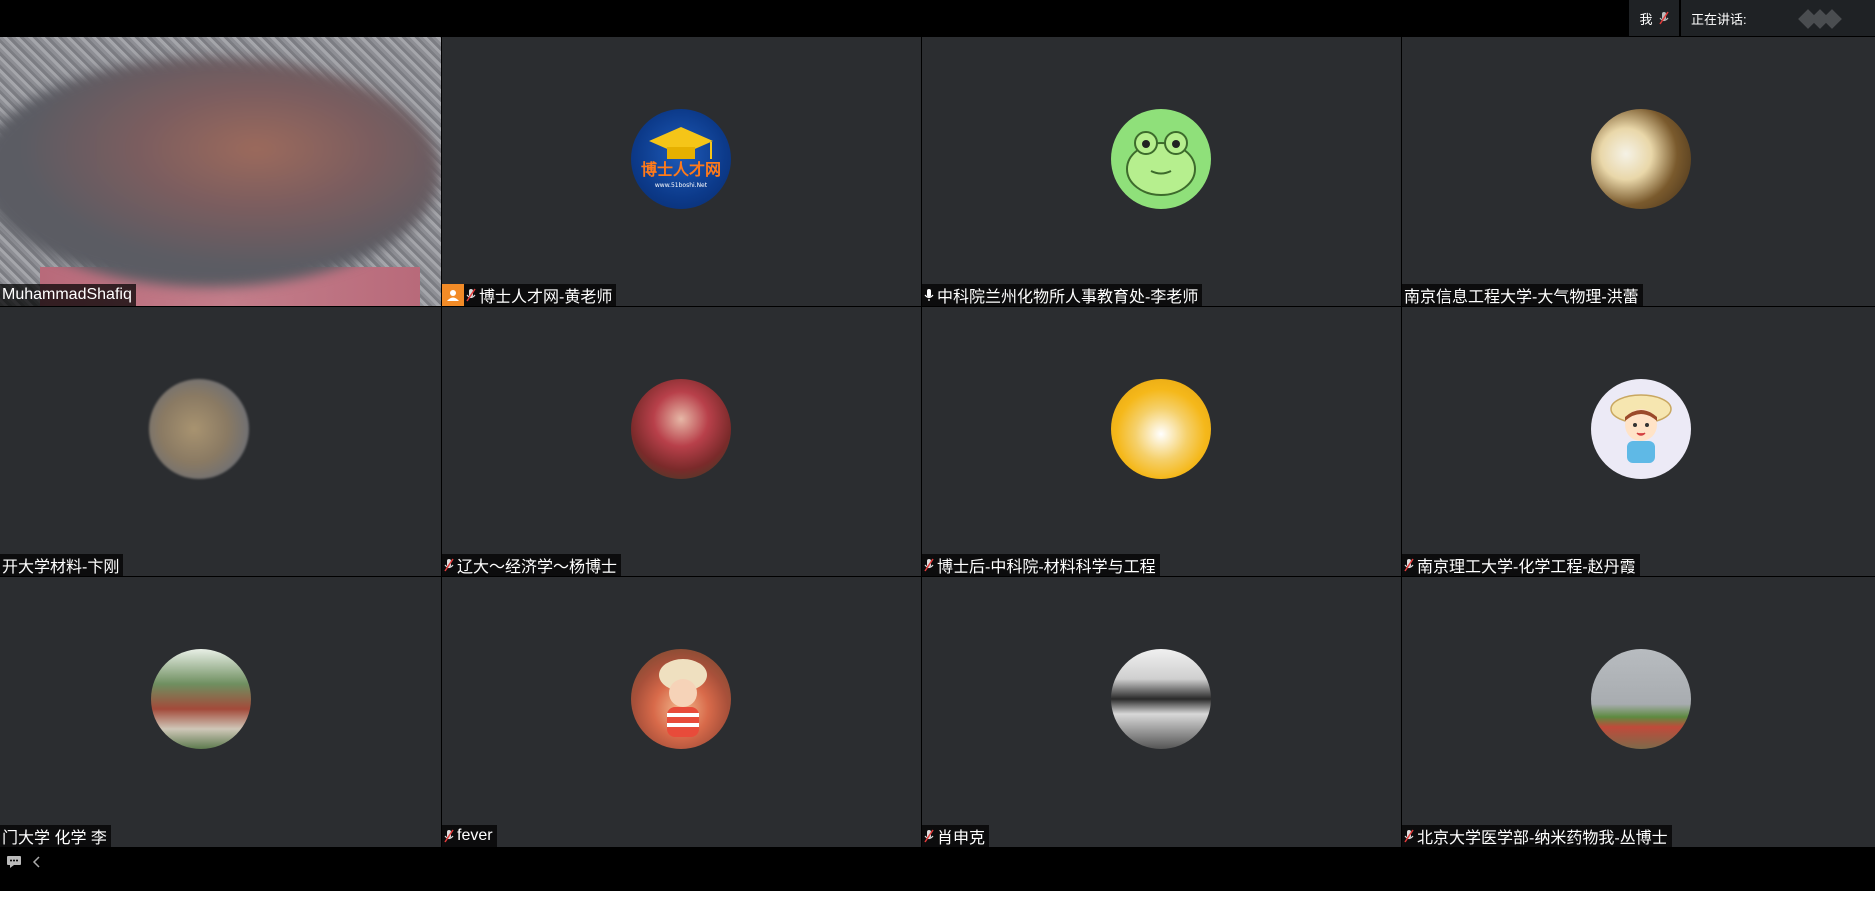  I want to click on speaking-label: 正在讲话:, so click(1719, 19).